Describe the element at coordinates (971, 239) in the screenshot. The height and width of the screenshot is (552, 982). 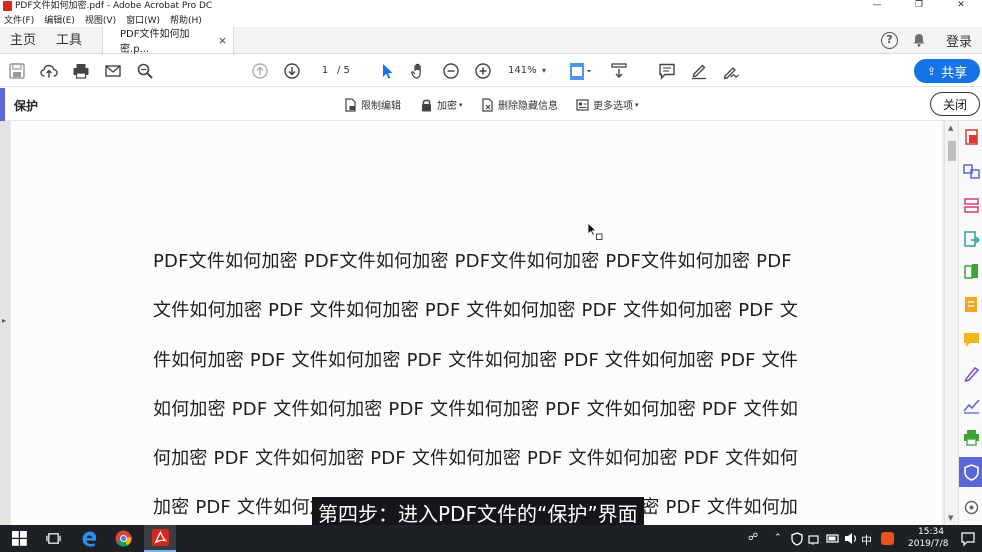
I see `export-pdf-icon` at that location.